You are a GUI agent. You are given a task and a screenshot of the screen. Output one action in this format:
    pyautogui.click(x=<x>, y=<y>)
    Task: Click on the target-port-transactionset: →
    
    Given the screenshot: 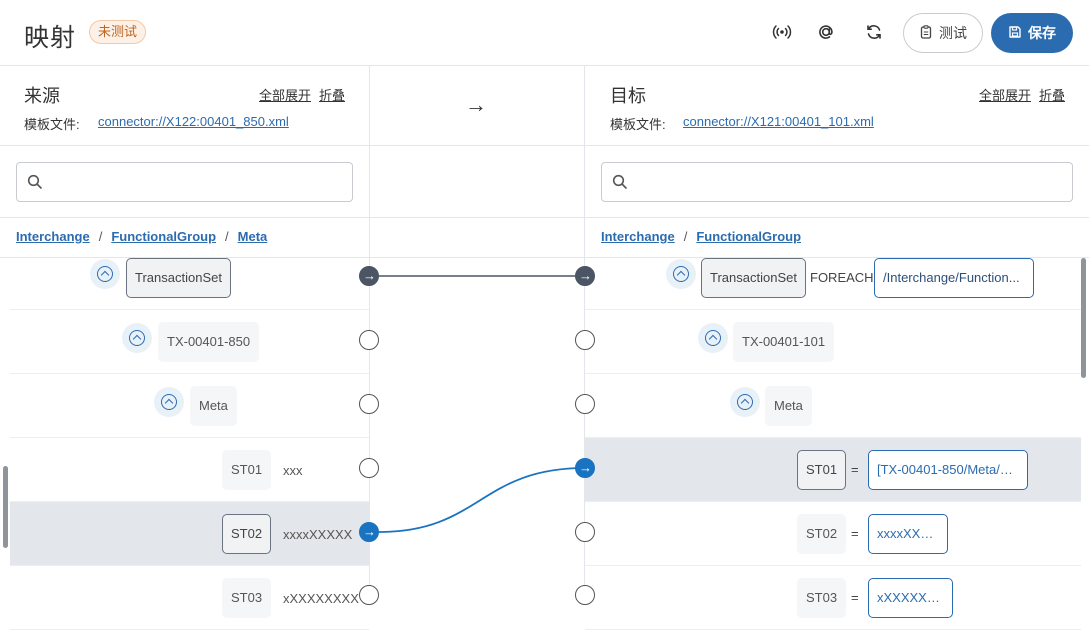 What is the action you would take?
    pyautogui.click(x=585, y=276)
    